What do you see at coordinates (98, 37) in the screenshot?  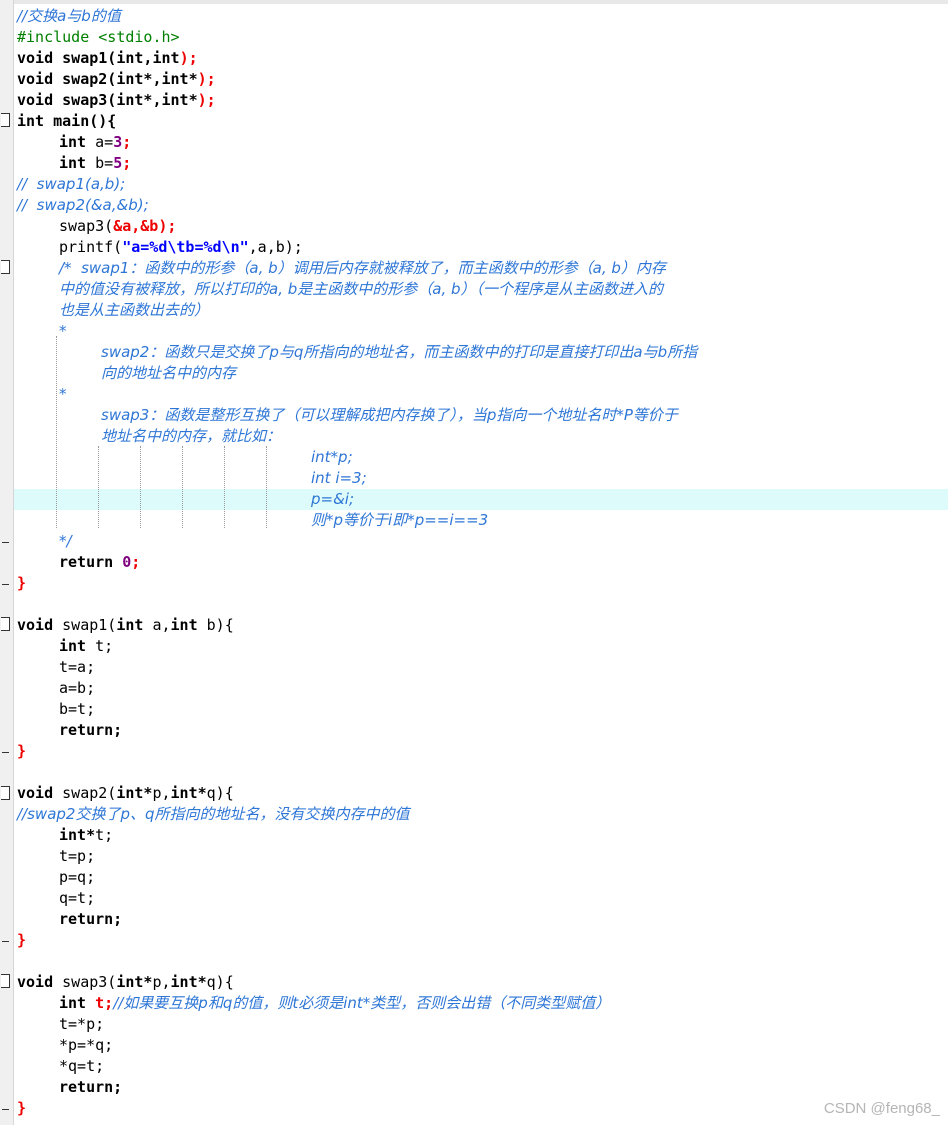 I see `code-line: #include <stdio.h>` at bounding box center [98, 37].